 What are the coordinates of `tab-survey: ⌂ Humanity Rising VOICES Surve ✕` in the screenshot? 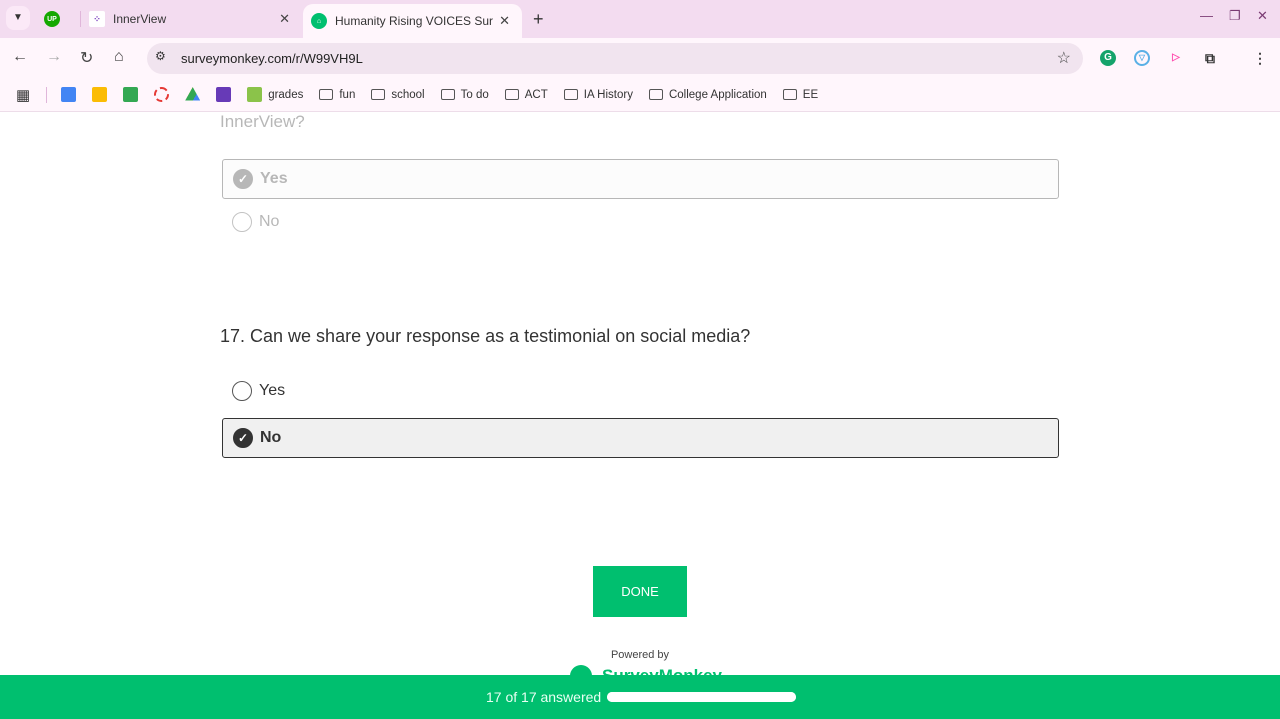 It's located at (412, 21).